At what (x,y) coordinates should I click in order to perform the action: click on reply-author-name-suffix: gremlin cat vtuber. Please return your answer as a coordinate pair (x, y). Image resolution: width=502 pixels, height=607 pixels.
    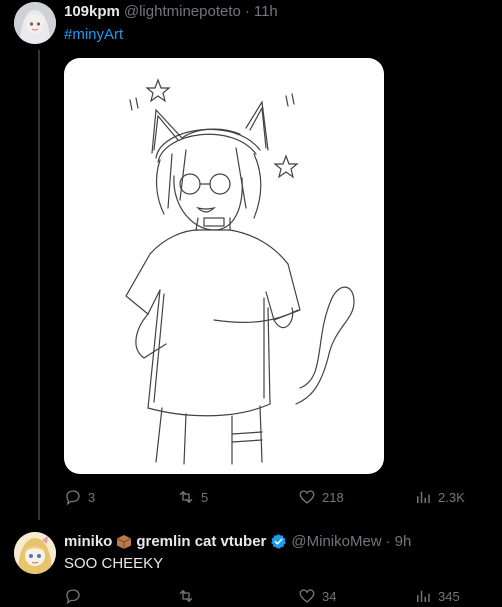
    Looking at the image, I should click on (201, 541).